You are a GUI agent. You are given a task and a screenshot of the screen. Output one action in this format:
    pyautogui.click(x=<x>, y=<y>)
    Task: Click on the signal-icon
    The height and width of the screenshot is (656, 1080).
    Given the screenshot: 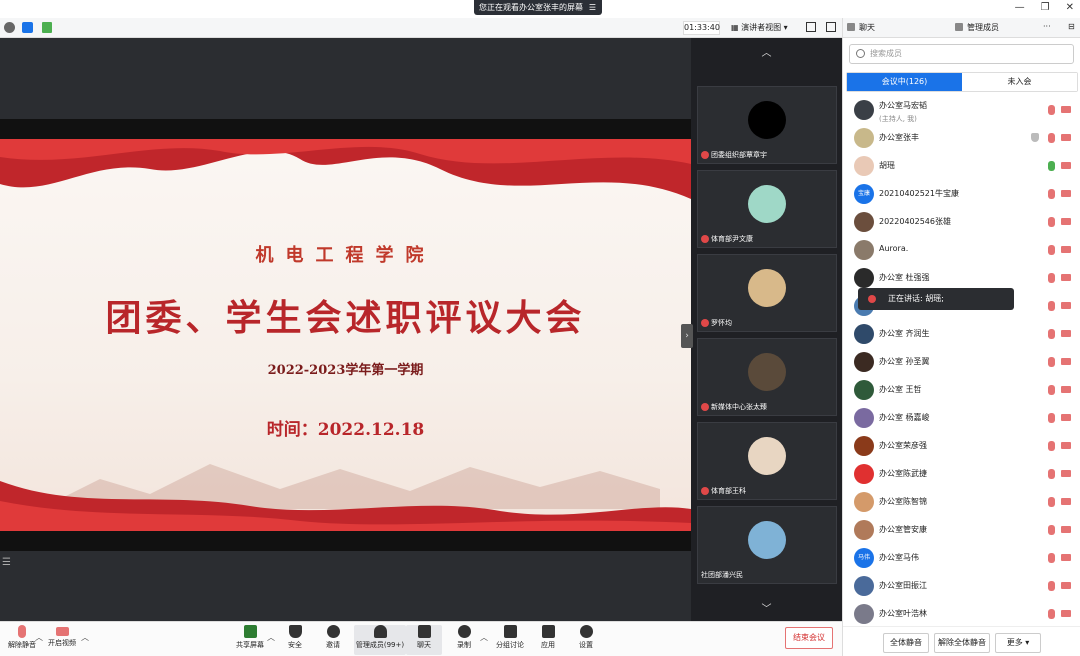 What is the action you would take?
    pyautogui.click(x=47, y=27)
    